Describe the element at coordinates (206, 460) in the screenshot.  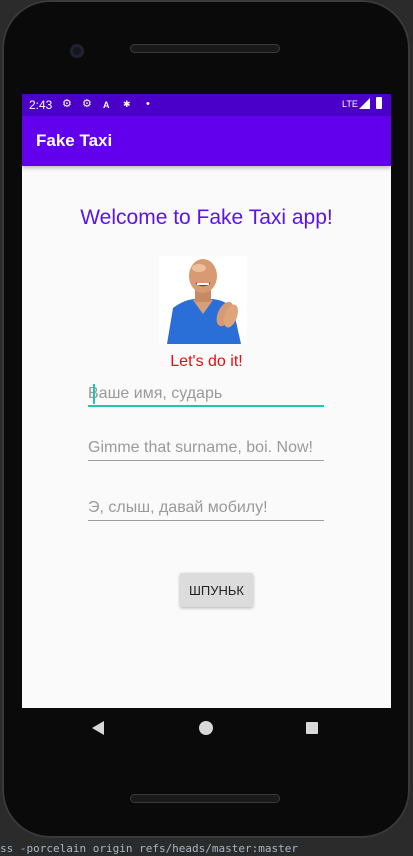
I see `surname-underline` at that location.